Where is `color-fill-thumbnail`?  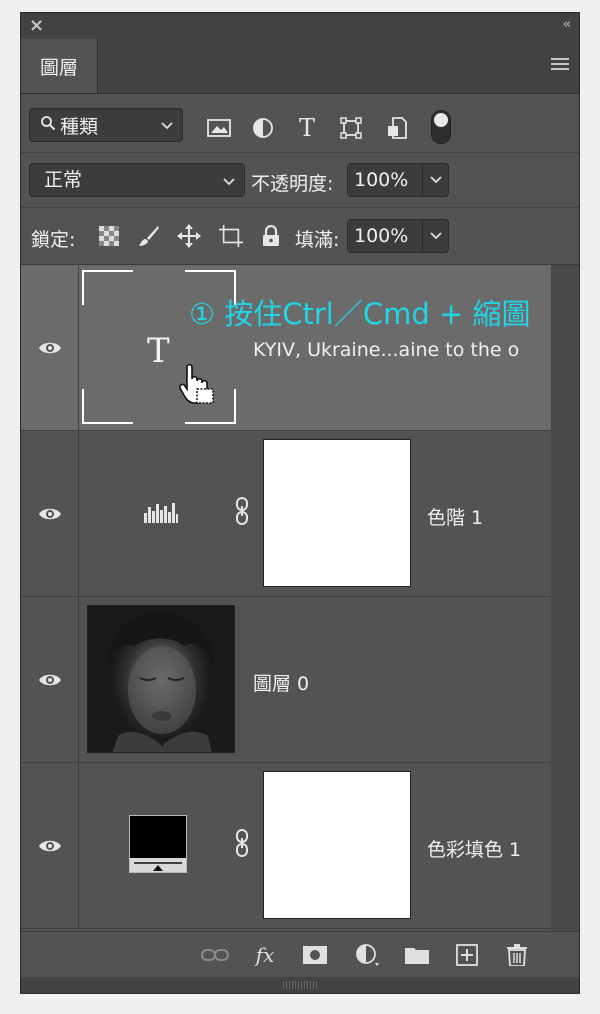 color-fill-thumbnail is located at coordinates (158, 844).